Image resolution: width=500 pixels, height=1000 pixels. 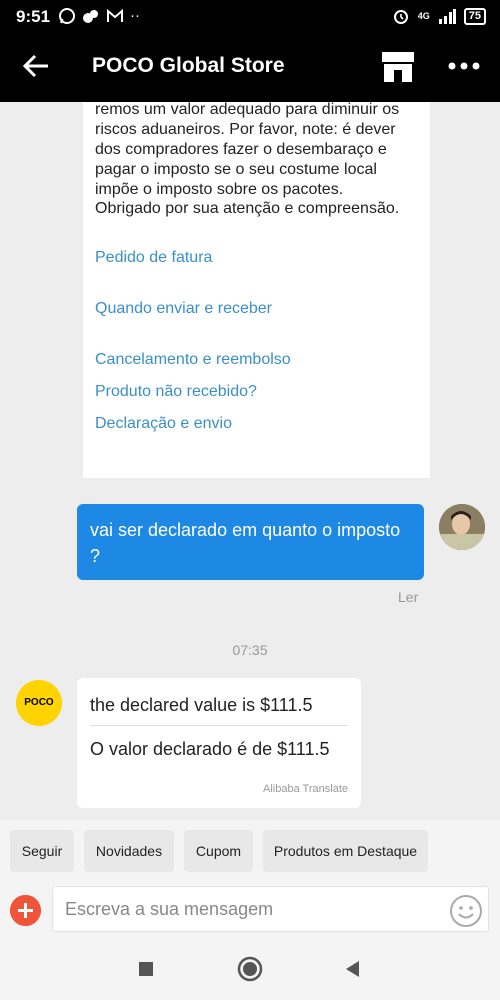 What do you see at coordinates (305, 789) in the screenshot?
I see `translation-provider: Alibaba Translate` at bounding box center [305, 789].